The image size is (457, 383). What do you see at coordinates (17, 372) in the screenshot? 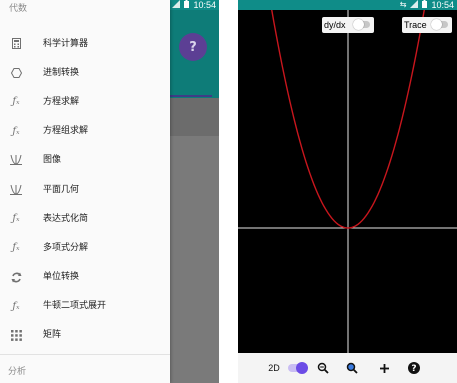
I see `drawer-section-header: 分析` at bounding box center [17, 372].